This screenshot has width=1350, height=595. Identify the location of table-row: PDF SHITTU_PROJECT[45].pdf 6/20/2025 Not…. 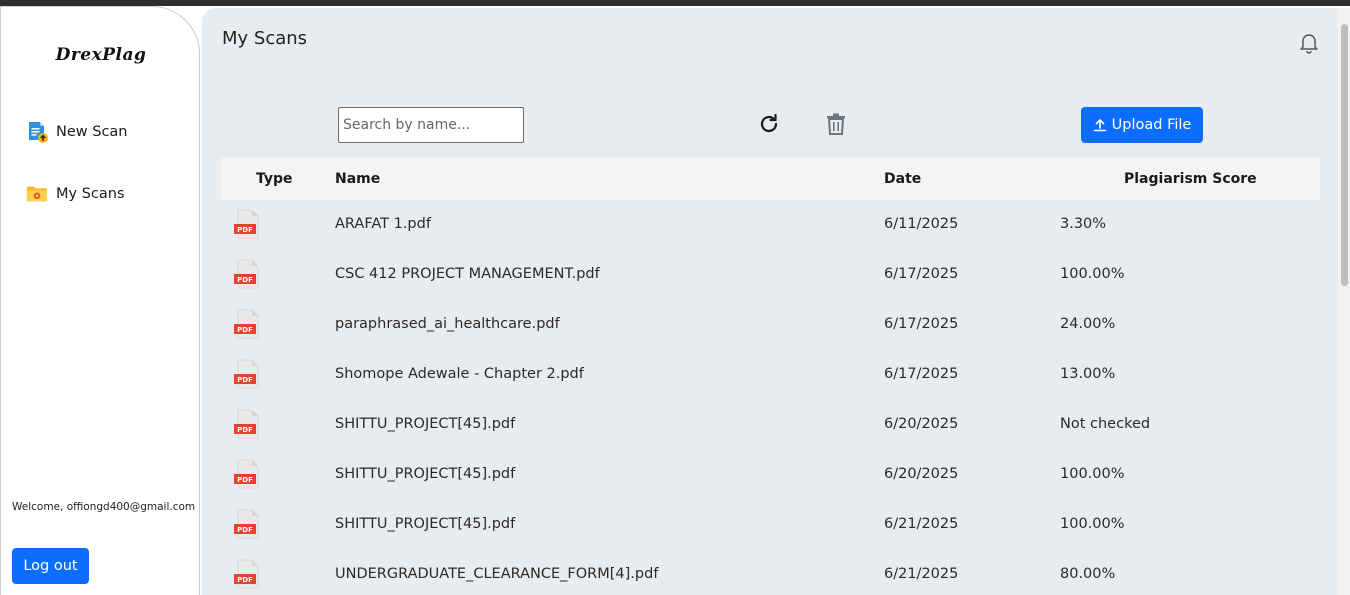
(770, 425).